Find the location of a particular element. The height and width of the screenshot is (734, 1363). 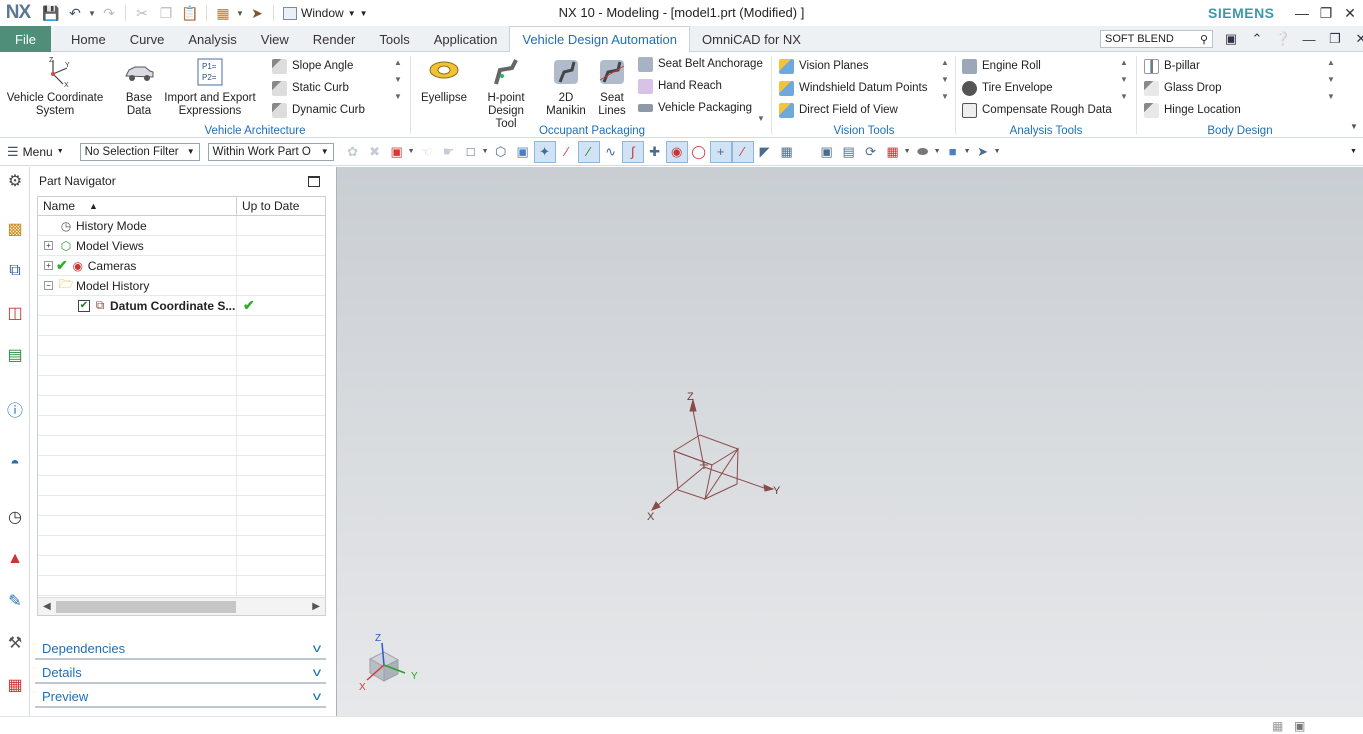

minimize-document-icon: — is located at coordinates (1309, 39).